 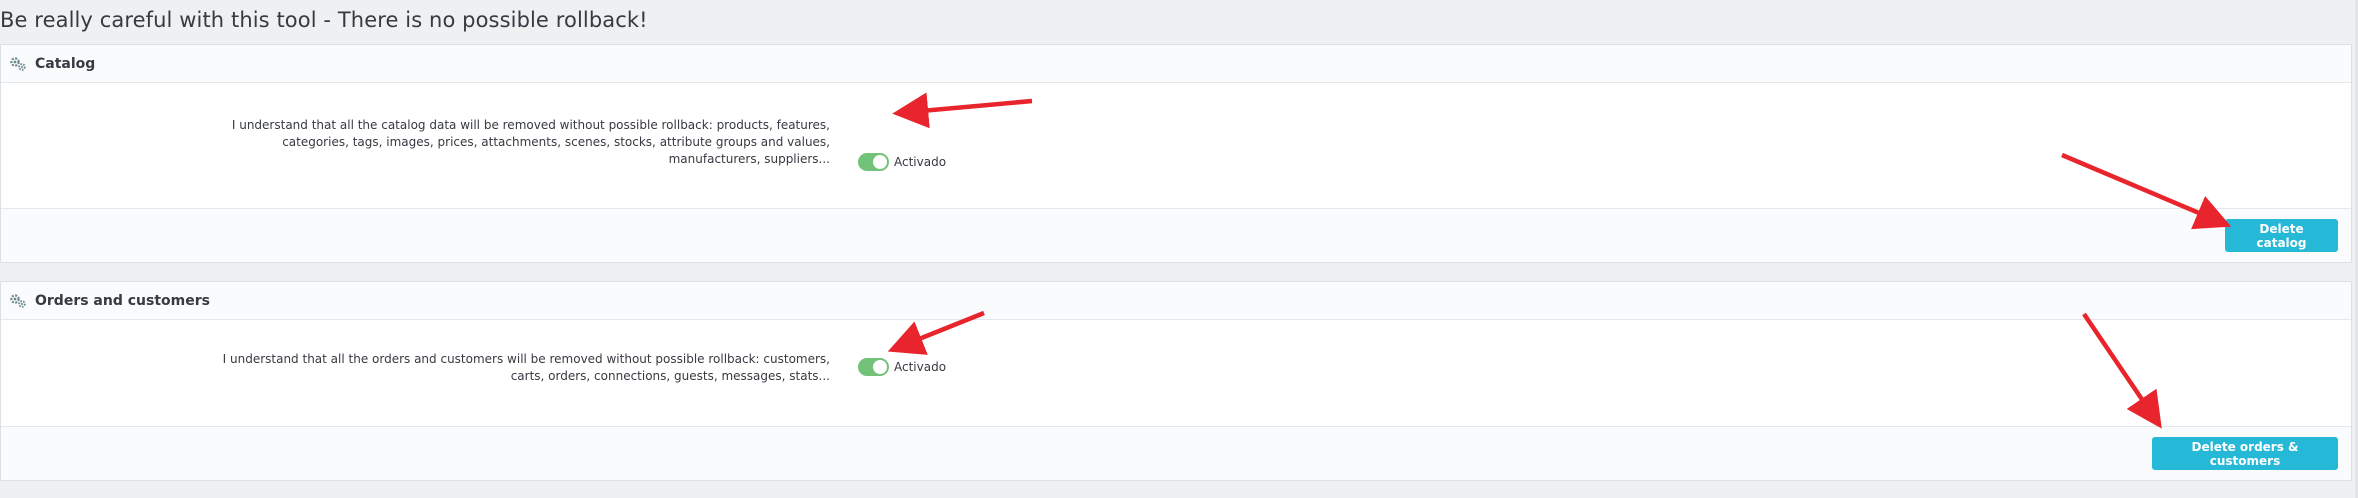 I want to click on orders-panel-heading: Orders and customers, so click(x=1176, y=301).